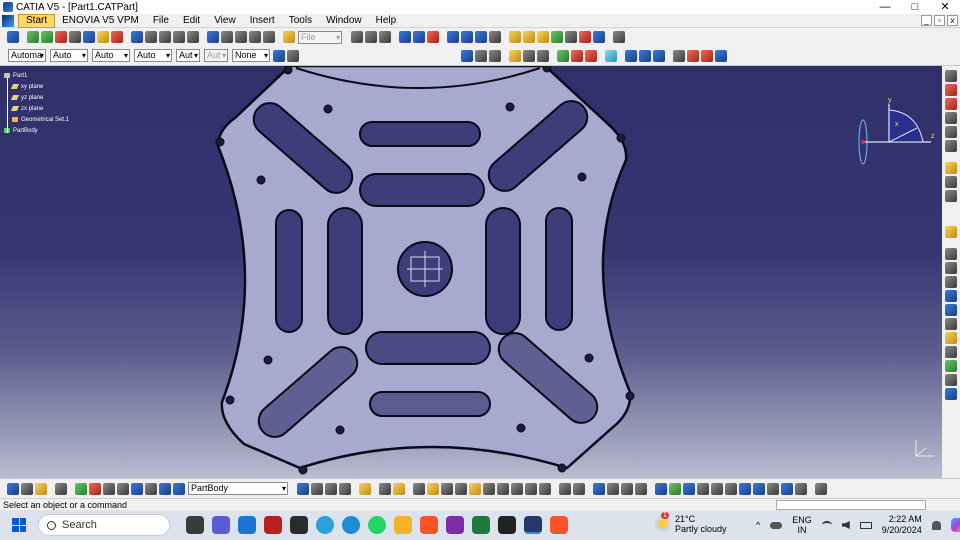 The width and height of the screenshot is (960, 540). I want to click on boolean-icon, so click(679, 55).